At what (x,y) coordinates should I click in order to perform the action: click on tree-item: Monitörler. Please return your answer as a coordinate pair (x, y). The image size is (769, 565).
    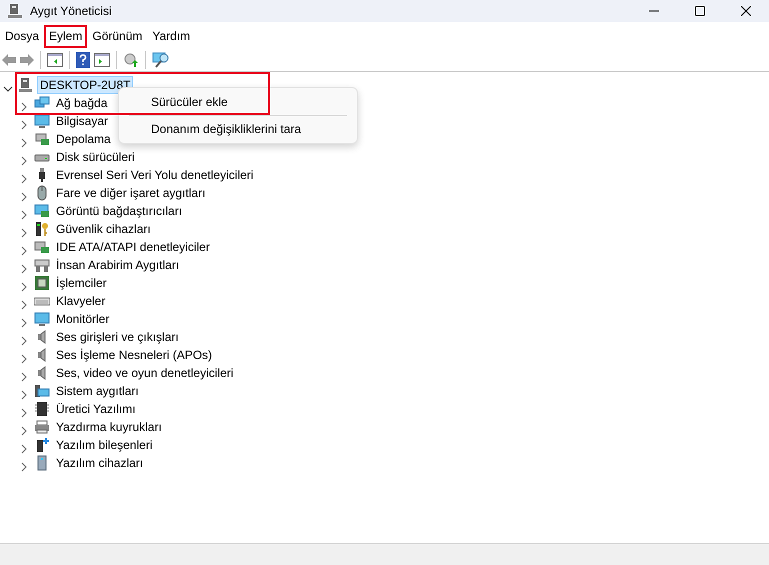
    Looking at the image, I should click on (82, 319).